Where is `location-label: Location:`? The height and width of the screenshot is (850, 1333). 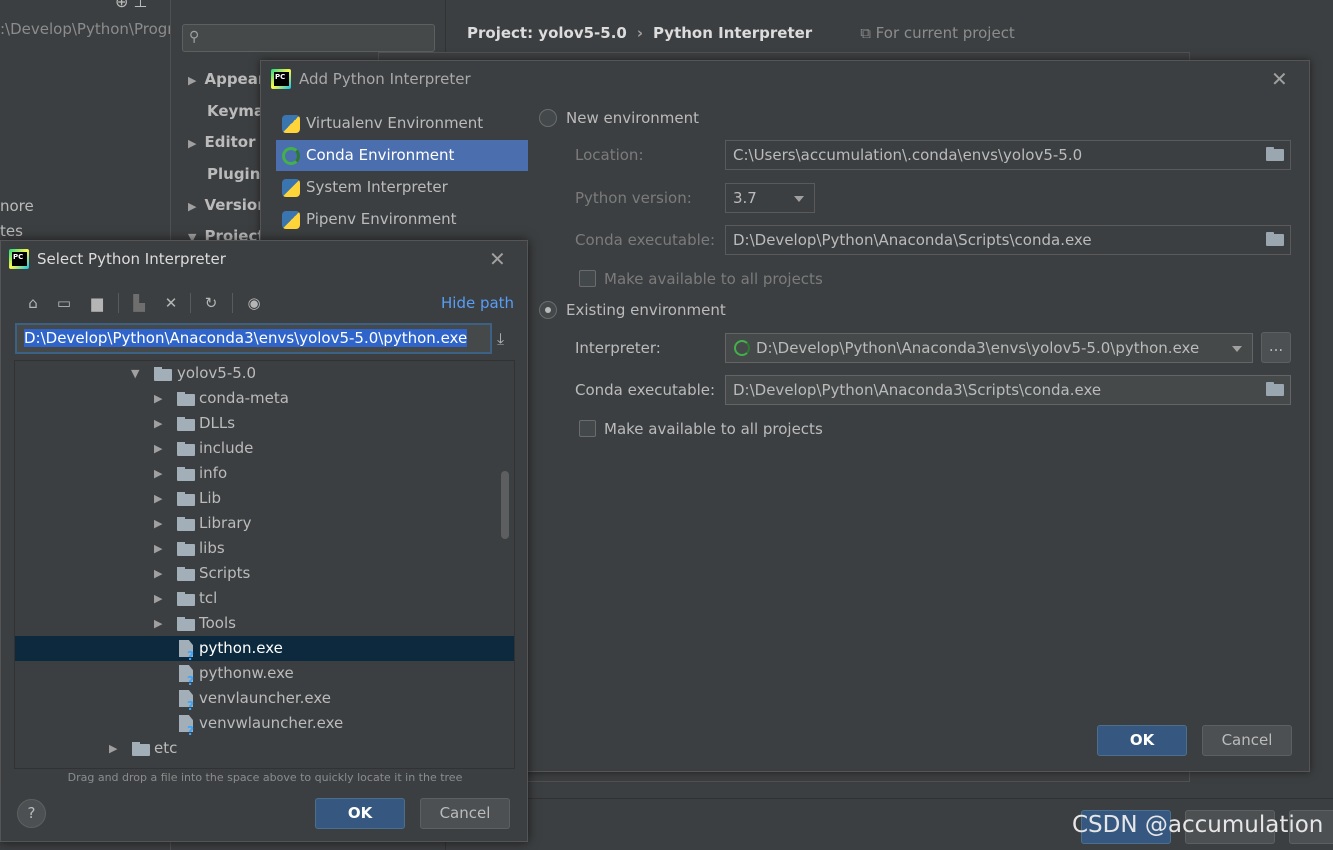 location-label: Location: is located at coordinates (609, 155).